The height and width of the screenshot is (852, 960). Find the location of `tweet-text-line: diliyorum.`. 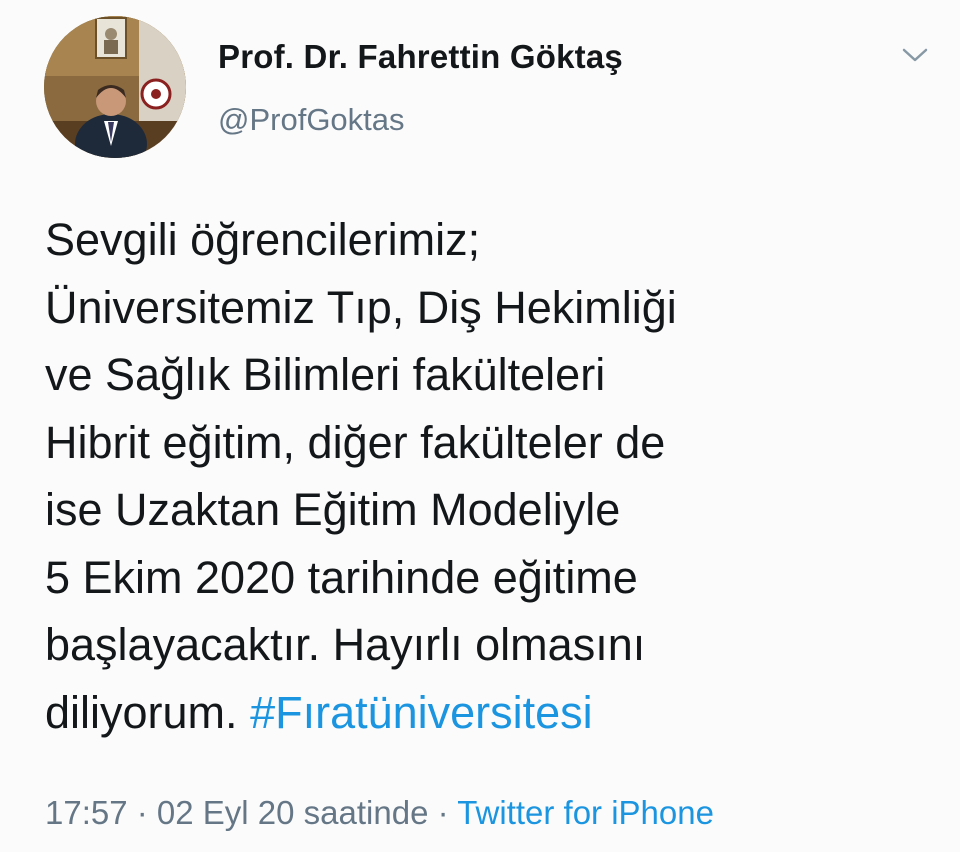

tweet-text-line: diliyorum. is located at coordinates (141, 712).